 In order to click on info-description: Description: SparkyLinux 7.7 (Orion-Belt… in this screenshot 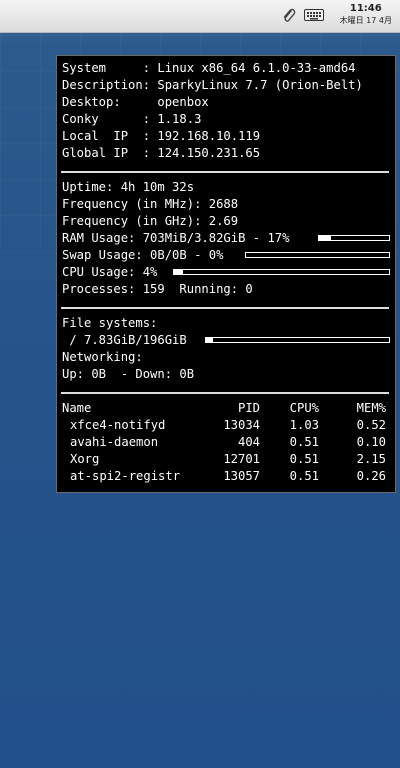, I will do `click(212, 85)`.